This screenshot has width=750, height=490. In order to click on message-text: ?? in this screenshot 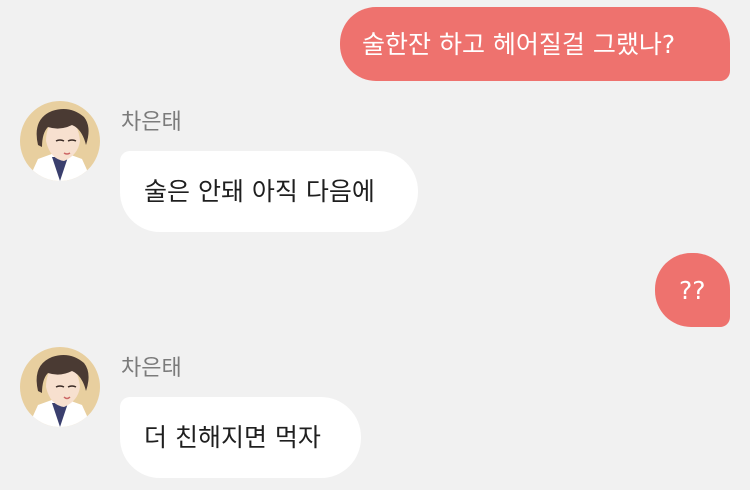, I will do `click(692, 290)`.